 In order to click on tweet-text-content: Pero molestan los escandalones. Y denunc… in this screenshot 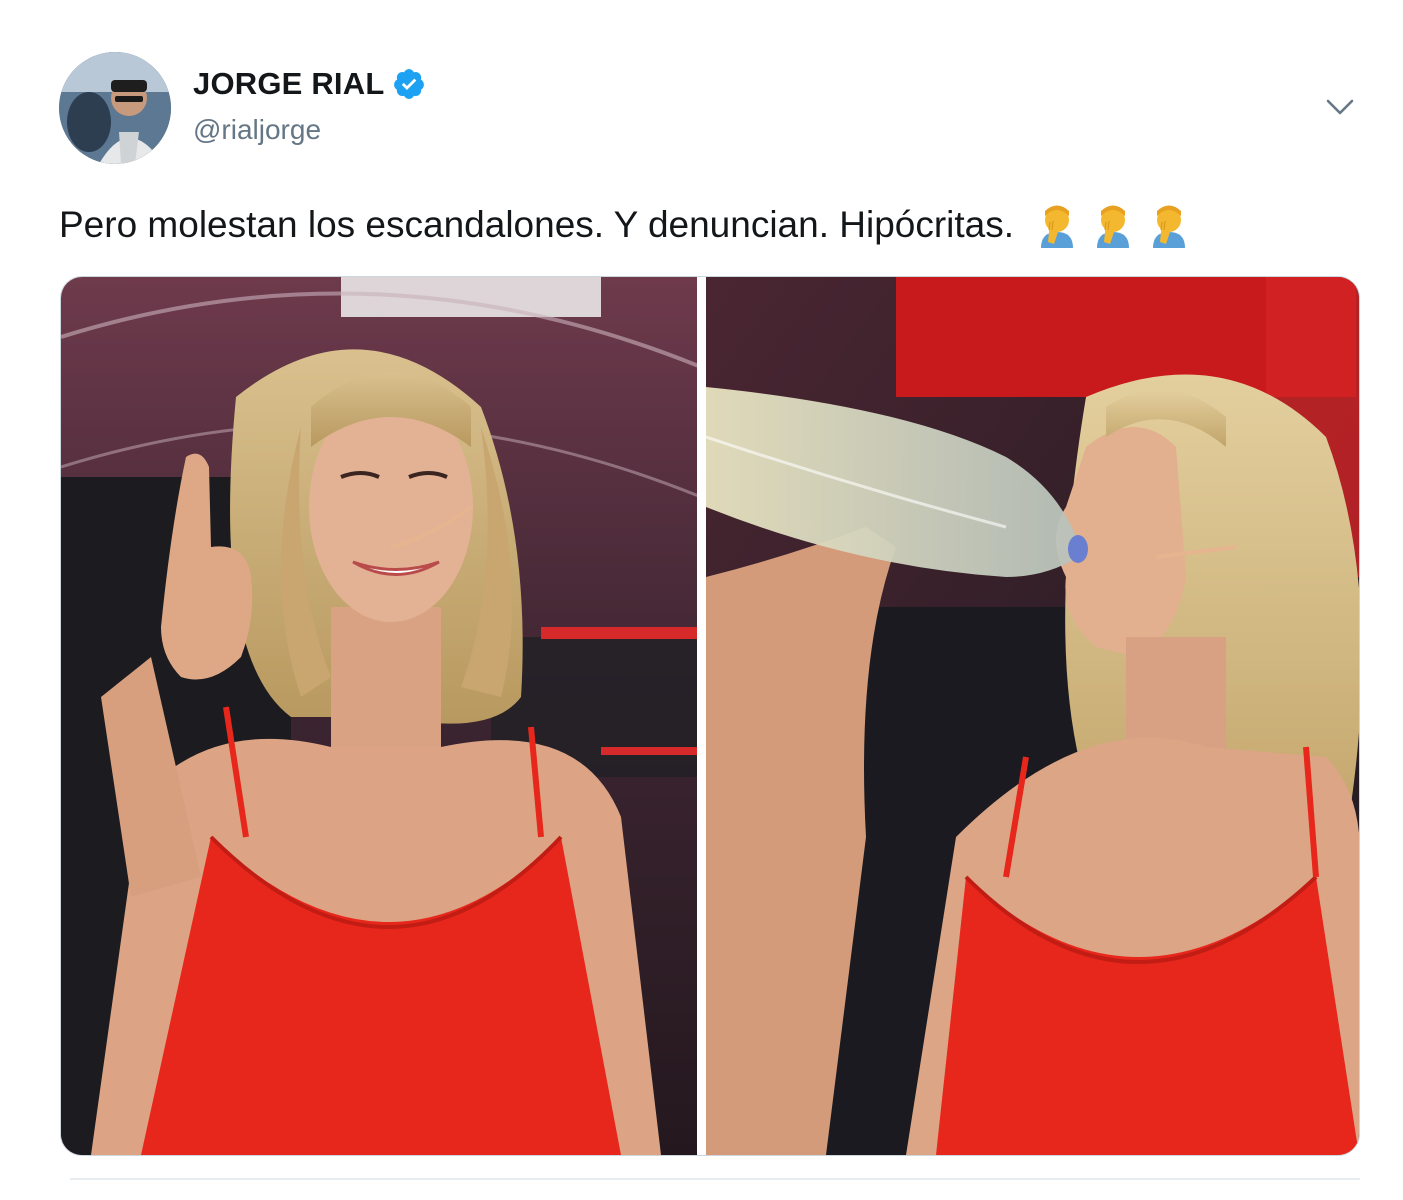, I will do `click(537, 224)`.